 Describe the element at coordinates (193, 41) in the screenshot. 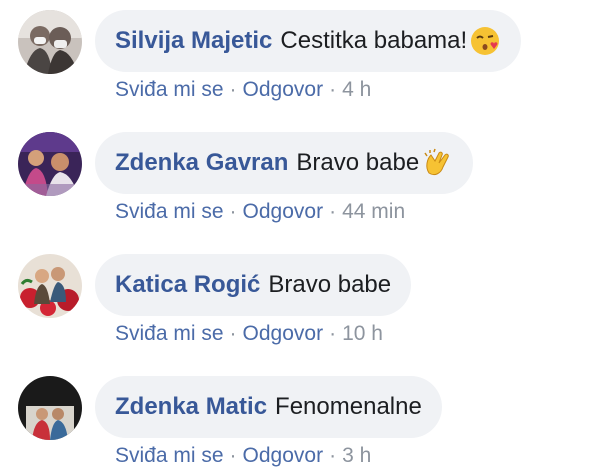

I see `comment-author: Silvija Majetic` at that location.